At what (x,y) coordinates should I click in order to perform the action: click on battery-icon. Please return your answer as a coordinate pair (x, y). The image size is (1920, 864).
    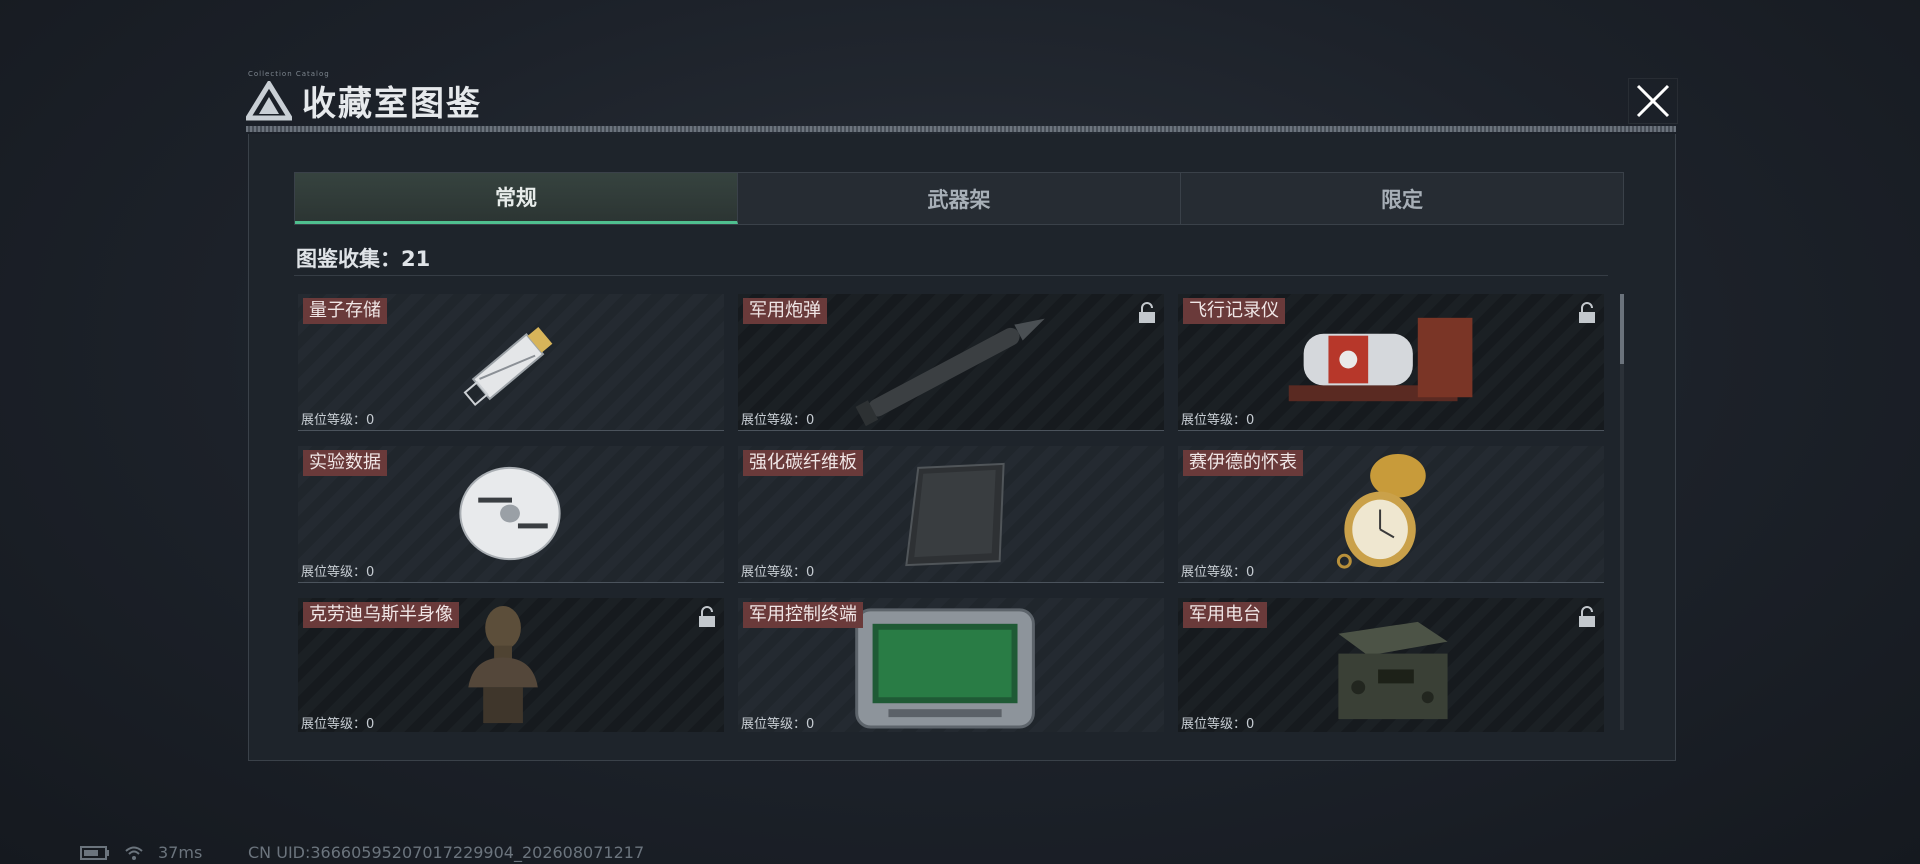
    Looking at the image, I should click on (94, 852).